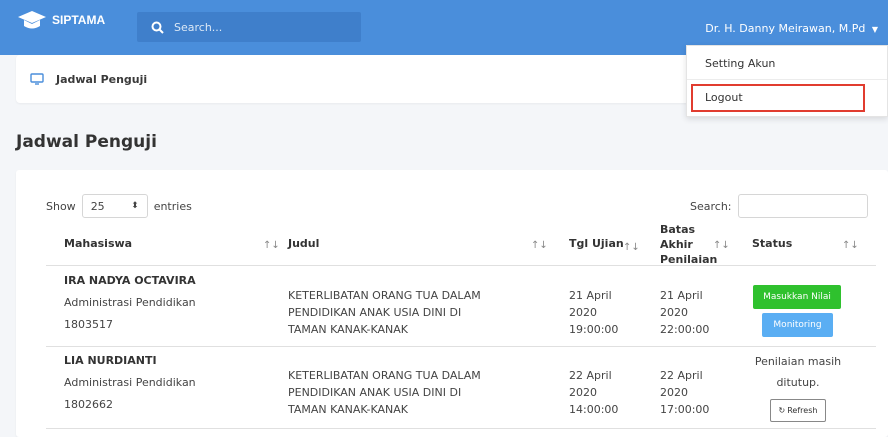 The width and height of the screenshot is (888, 437). What do you see at coordinates (740, 63) in the screenshot?
I see `menu-item-setting-akun: Setting Akun` at bounding box center [740, 63].